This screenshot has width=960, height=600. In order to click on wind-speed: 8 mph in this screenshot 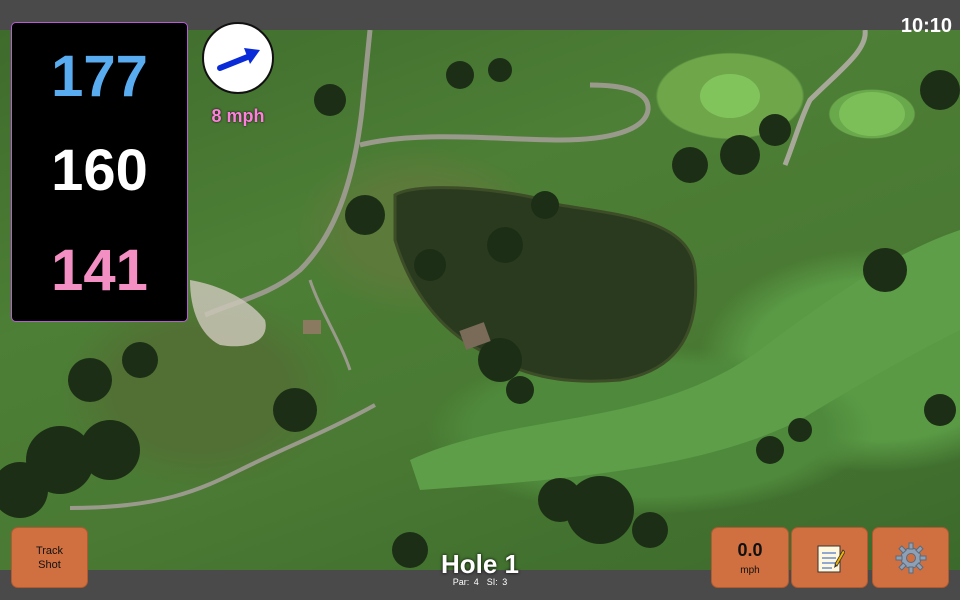, I will do `click(238, 116)`.